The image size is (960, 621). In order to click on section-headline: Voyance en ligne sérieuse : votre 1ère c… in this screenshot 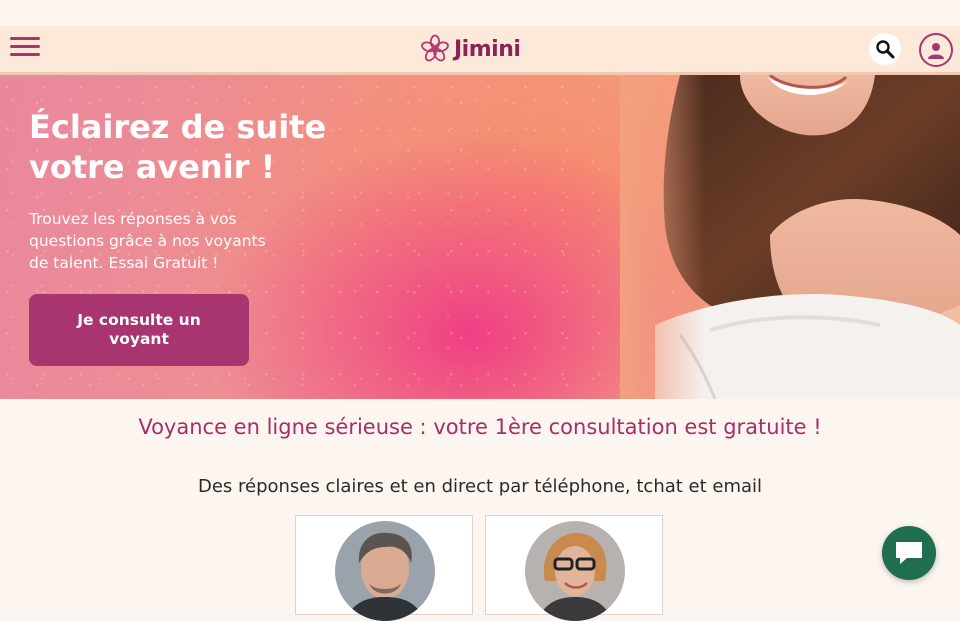, I will do `click(480, 427)`.